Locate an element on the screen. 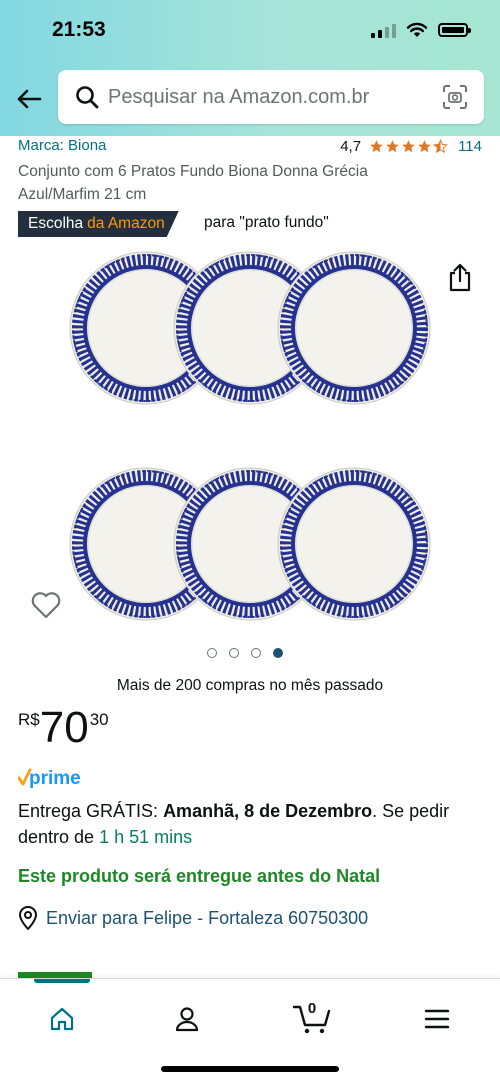  star-half-icon is located at coordinates (440, 146).